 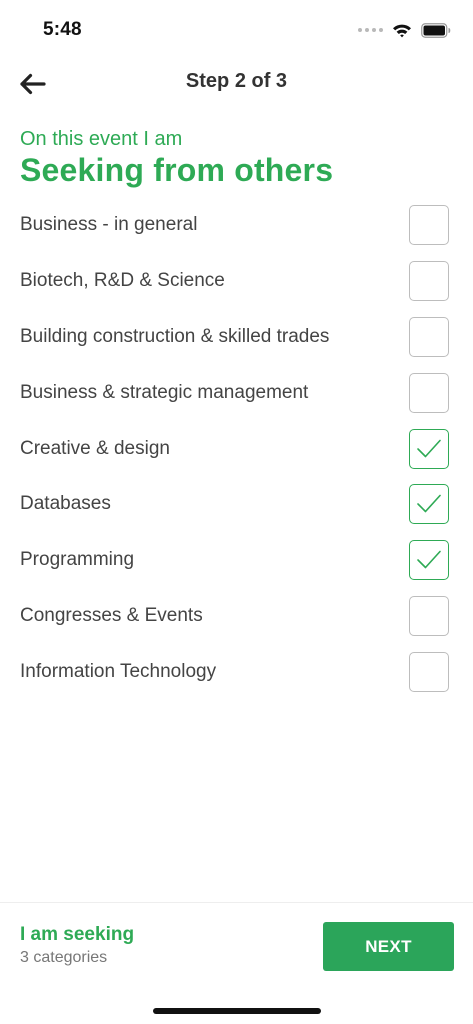 What do you see at coordinates (95, 448) in the screenshot?
I see `category-label: Creative & design` at bounding box center [95, 448].